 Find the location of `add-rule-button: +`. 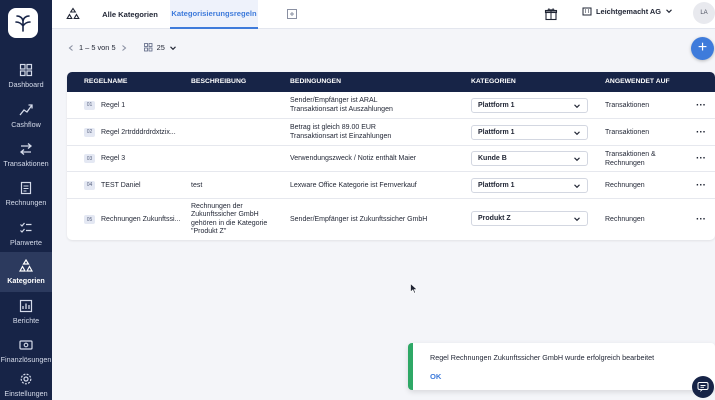

add-rule-button: + is located at coordinates (702, 48).